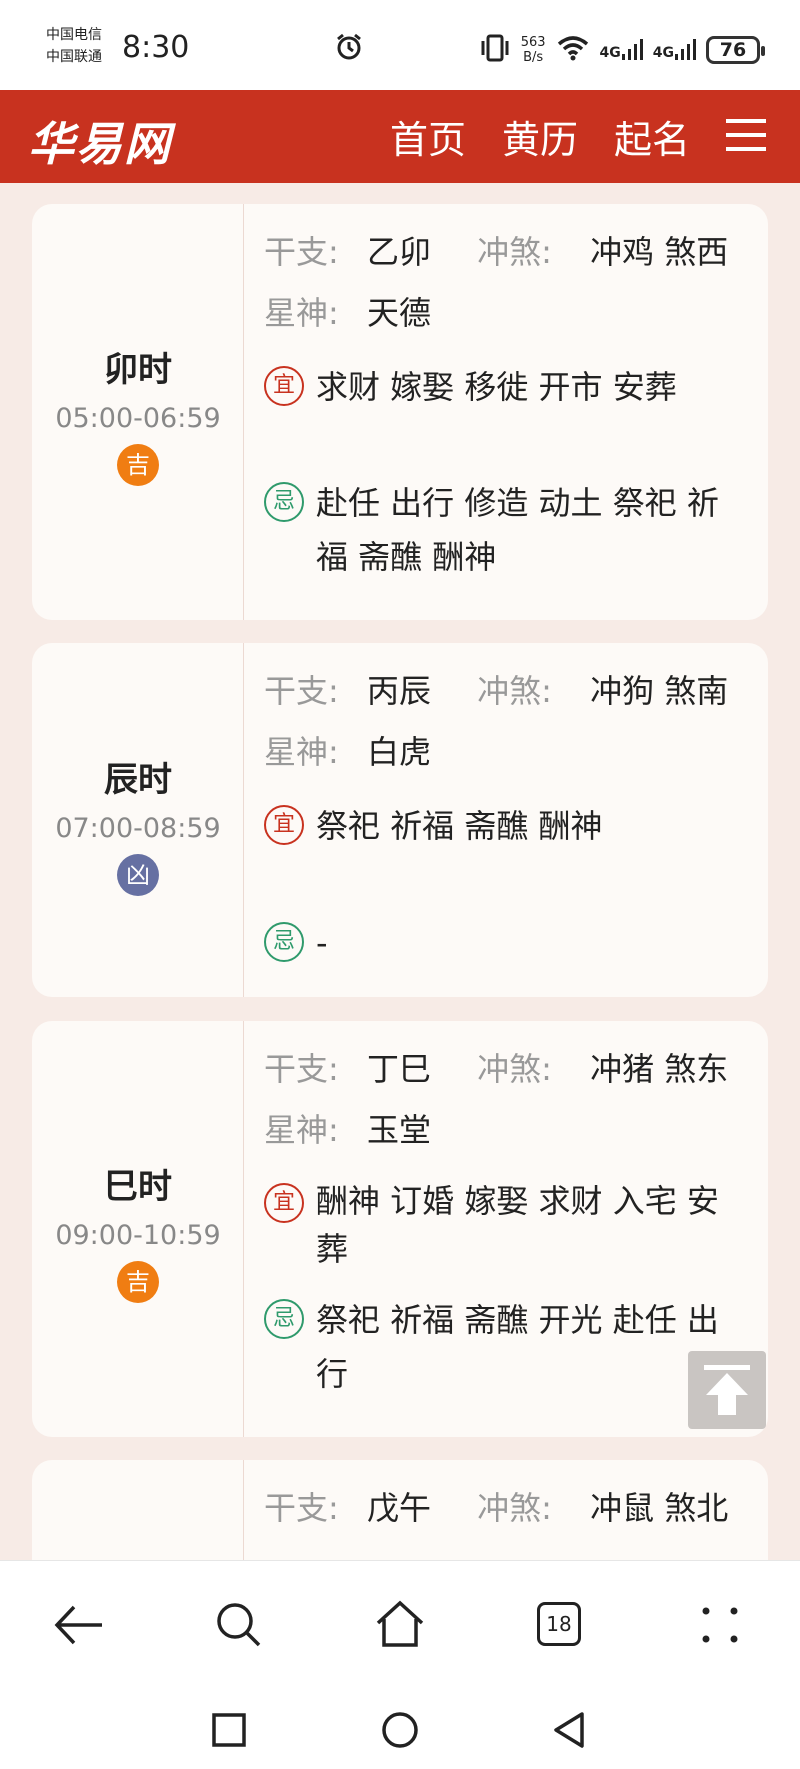 The height and width of the screenshot is (1769, 800). Describe the element at coordinates (517, 503) in the screenshot. I see `ji-text-line1: 赴任 出行 修造 动土 祭祀 祈` at that location.